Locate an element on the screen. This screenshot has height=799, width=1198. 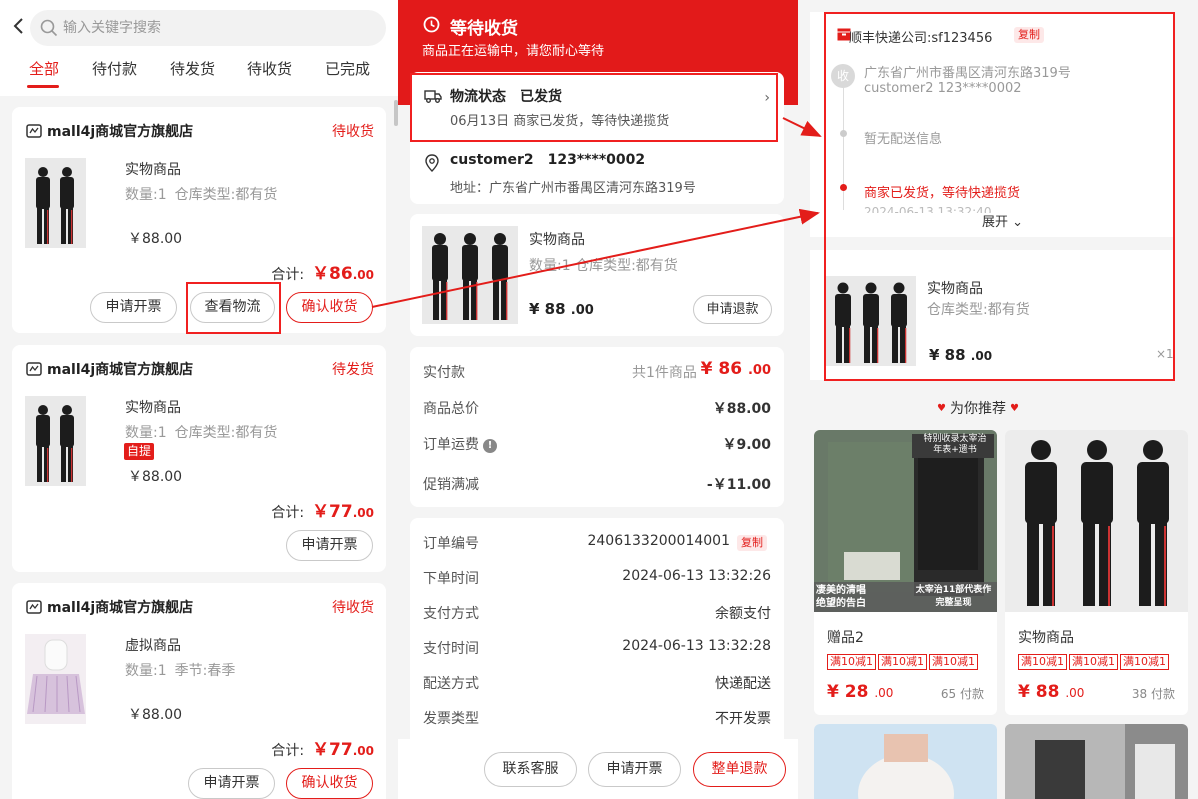
search-bar is located at coordinates (208, 28).